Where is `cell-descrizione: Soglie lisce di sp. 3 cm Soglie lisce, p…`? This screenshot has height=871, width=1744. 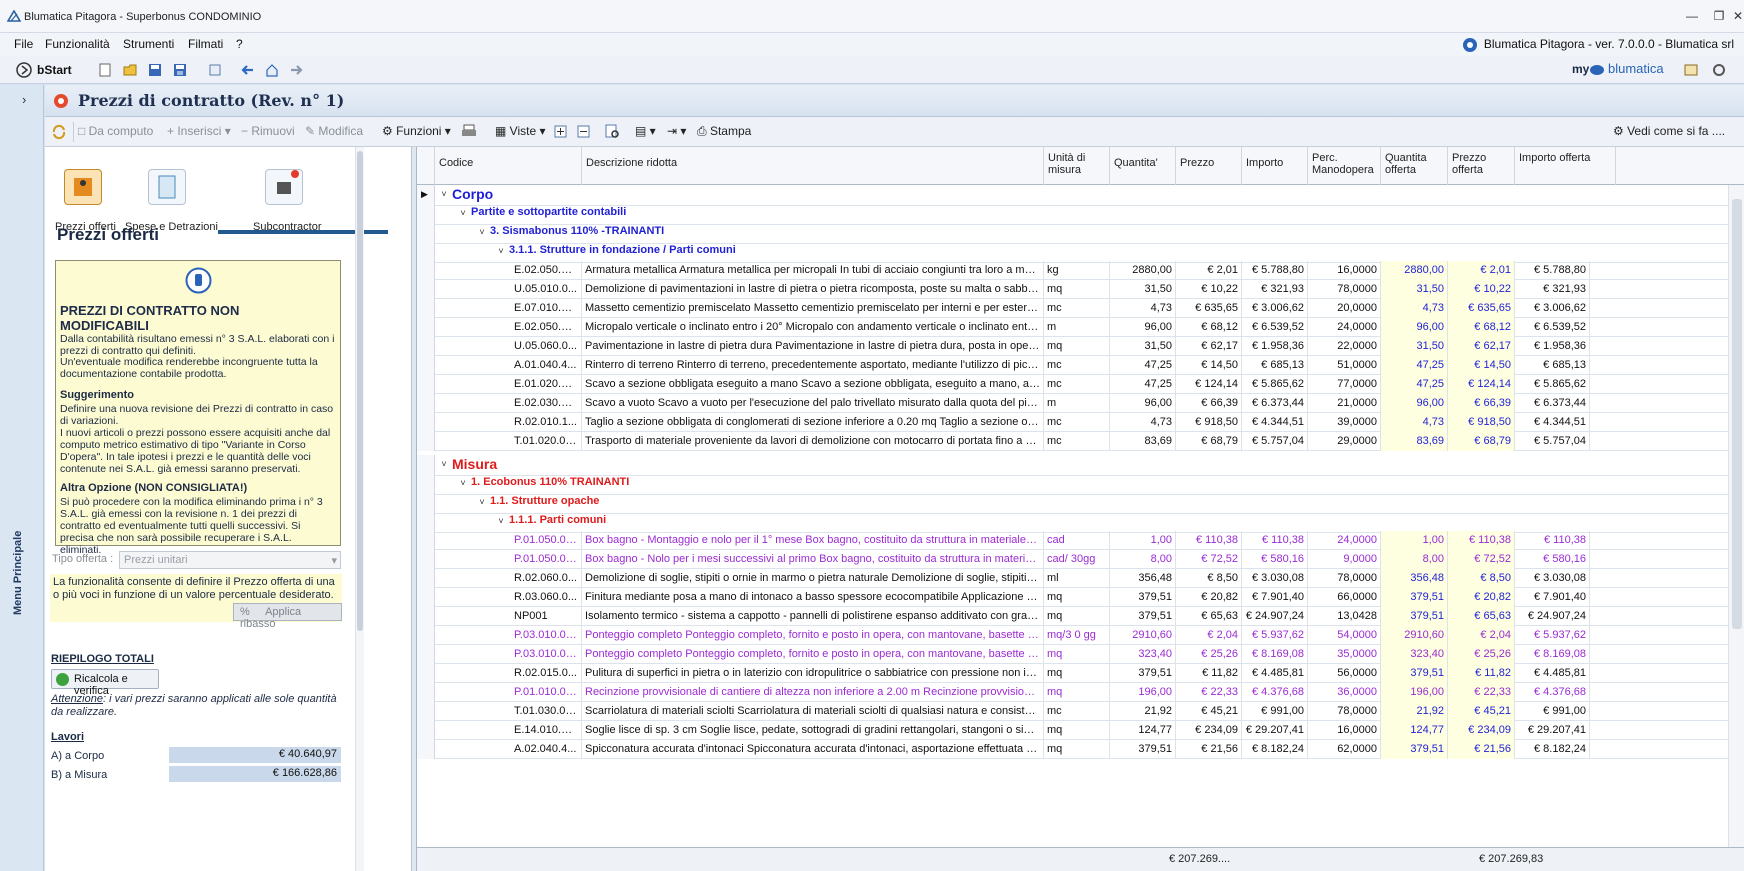
cell-descrizione: Soglie lisce di sp. 3 cm Soglie lisce, p… is located at coordinates (813, 730).